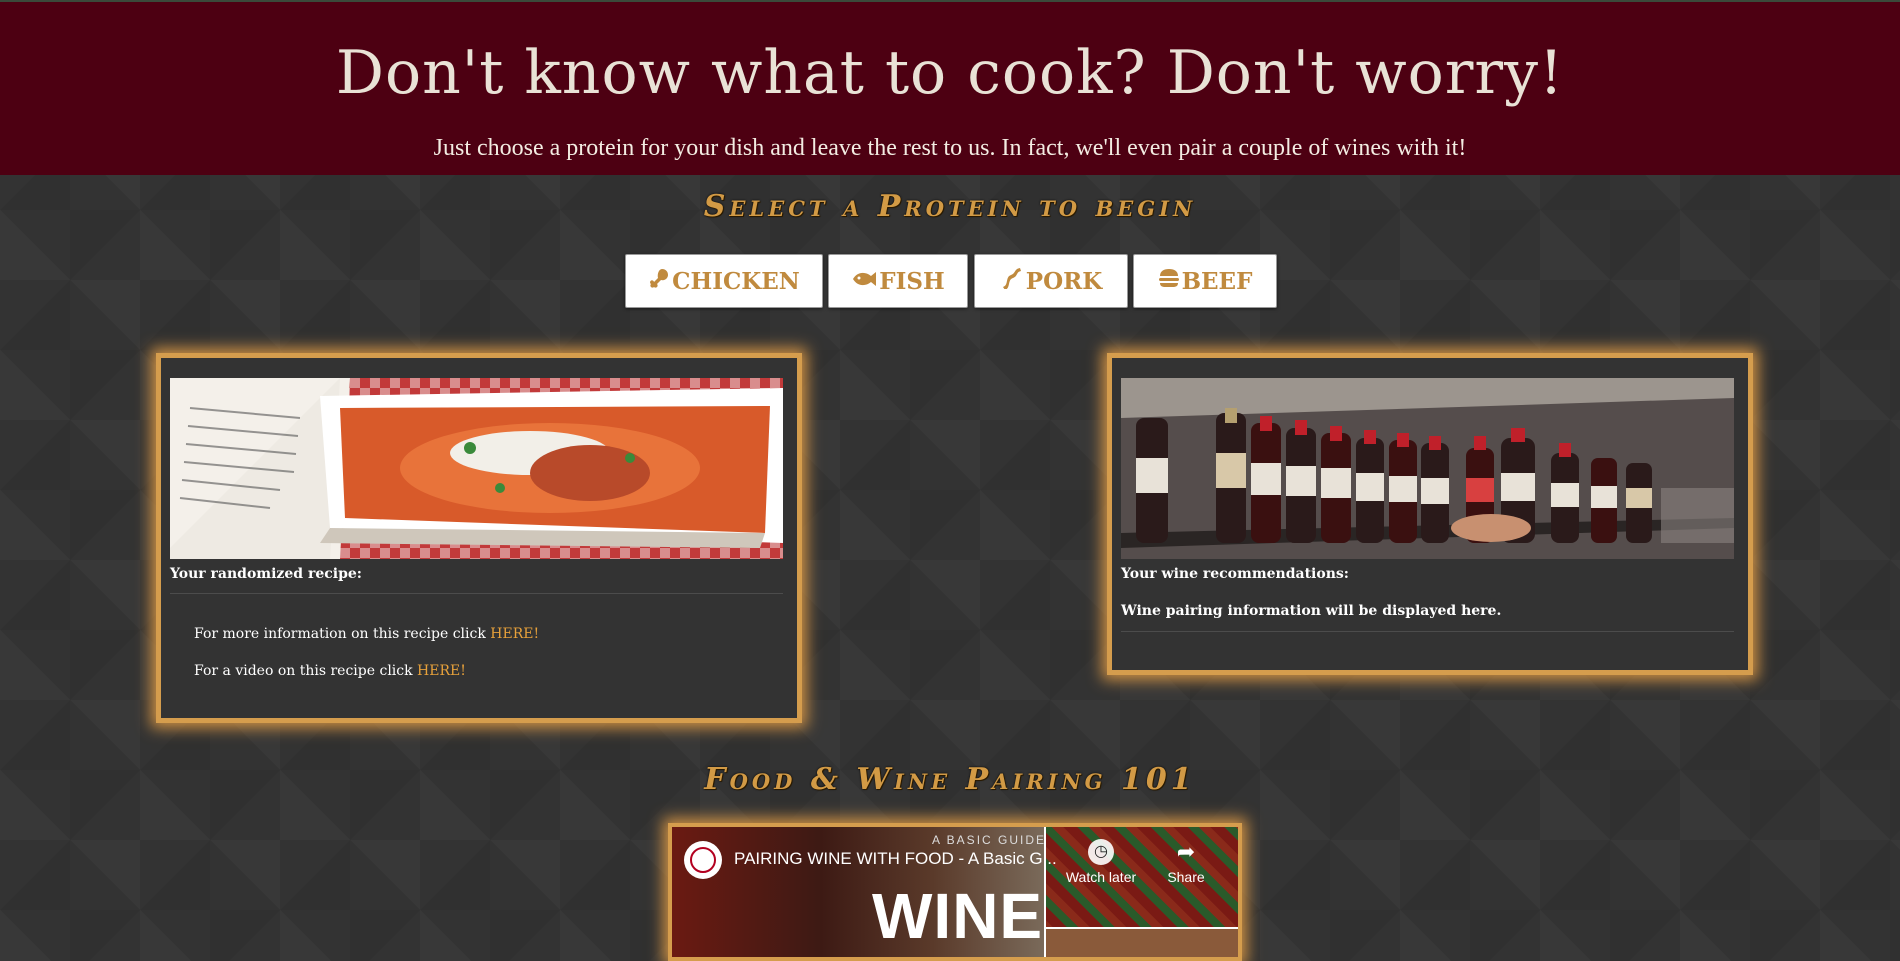 Image resolution: width=1900 pixels, height=961 pixels. I want to click on fish-button: FISH, so click(898, 281).